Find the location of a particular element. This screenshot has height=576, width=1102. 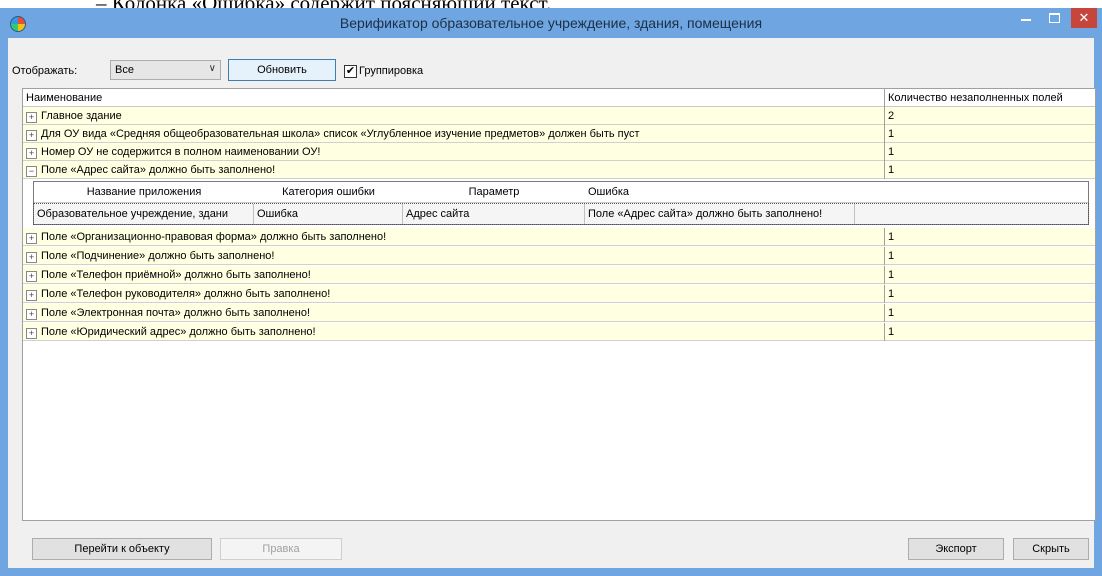

collapse-icon: − is located at coordinates (31, 171).